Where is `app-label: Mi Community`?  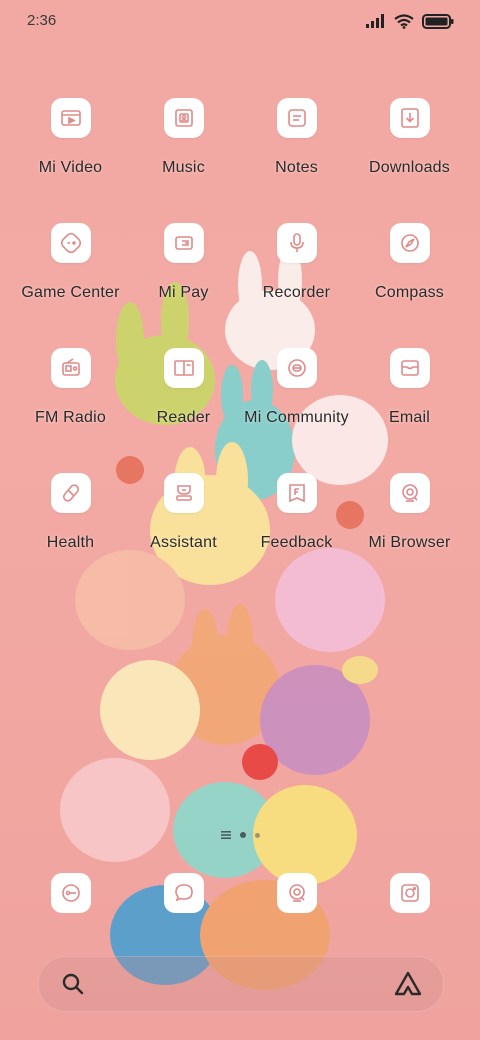
app-label: Mi Community is located at coordinates (296, 417).